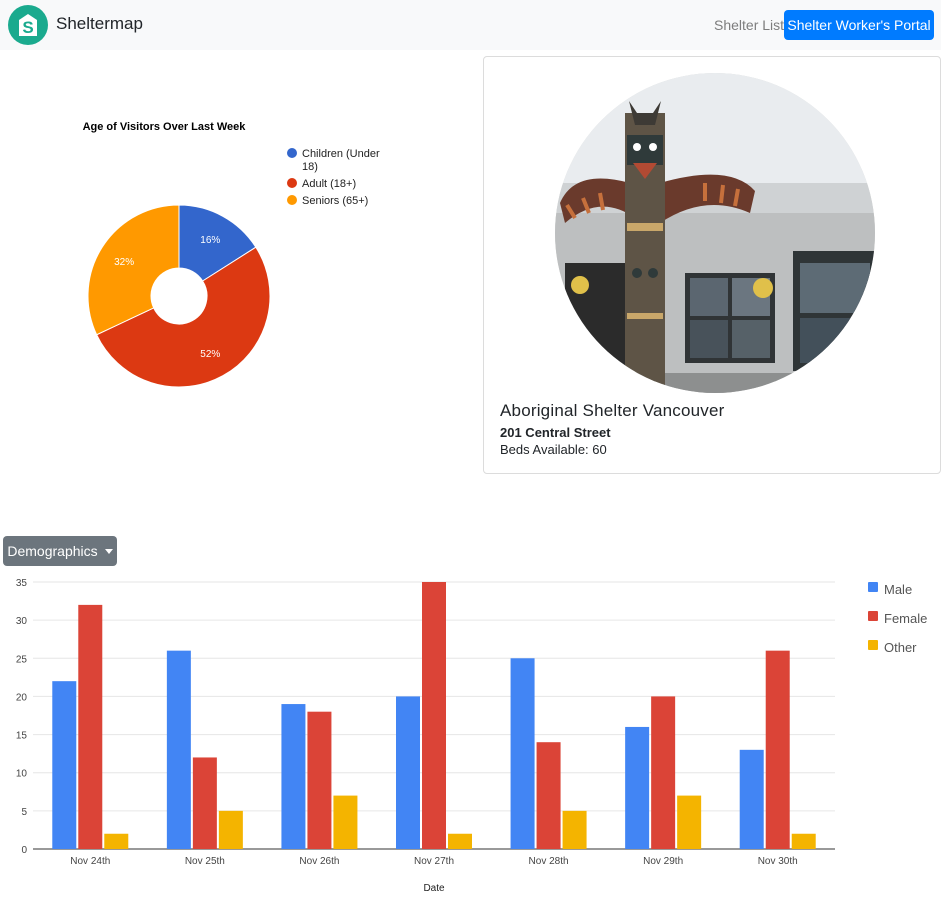 The width and height of the screenshot is (941, 900). I want to click on pie-legend-label: 18), so click(310, 167).